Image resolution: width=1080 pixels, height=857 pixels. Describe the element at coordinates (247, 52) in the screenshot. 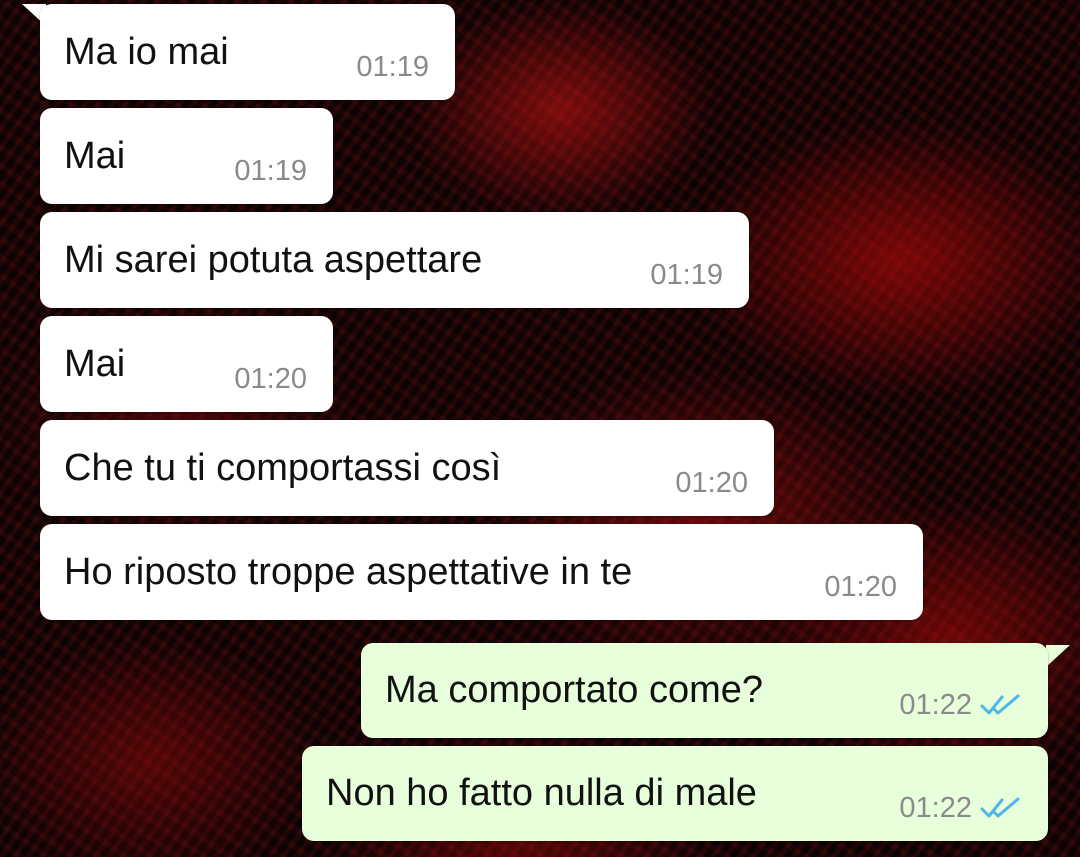

I see `message-bubble-incoming: Ma io mai 01:19` at that location.